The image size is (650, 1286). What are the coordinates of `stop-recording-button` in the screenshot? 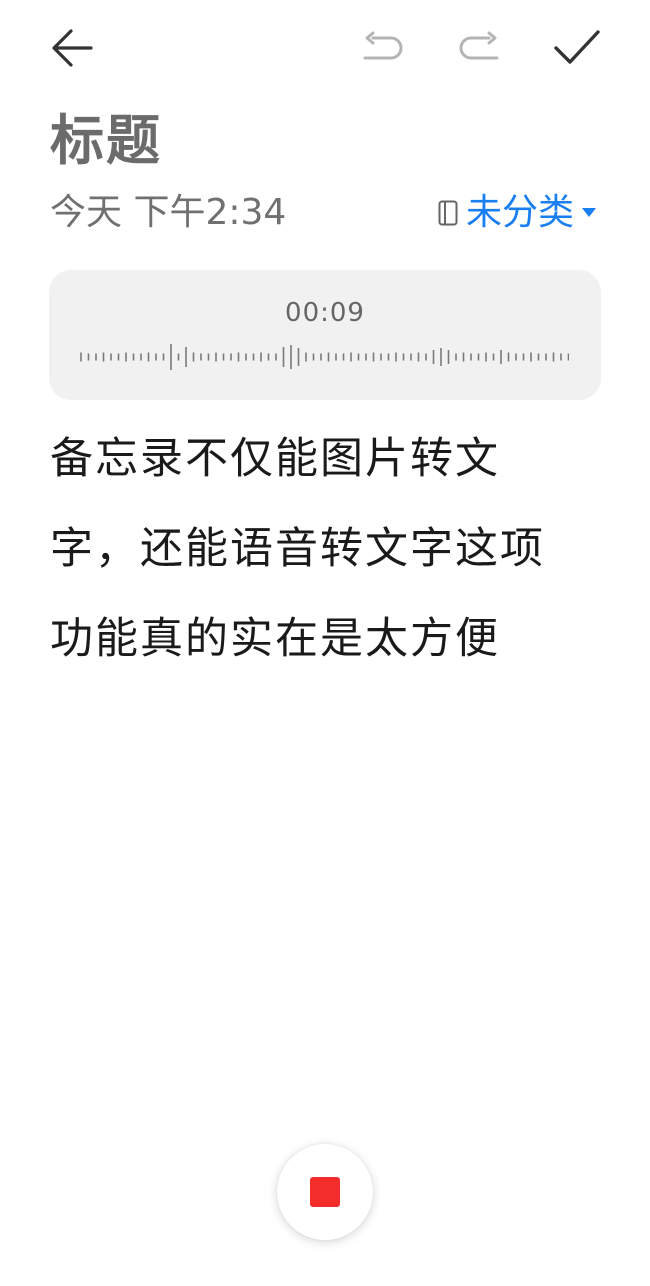 It's located at (325, 1192).